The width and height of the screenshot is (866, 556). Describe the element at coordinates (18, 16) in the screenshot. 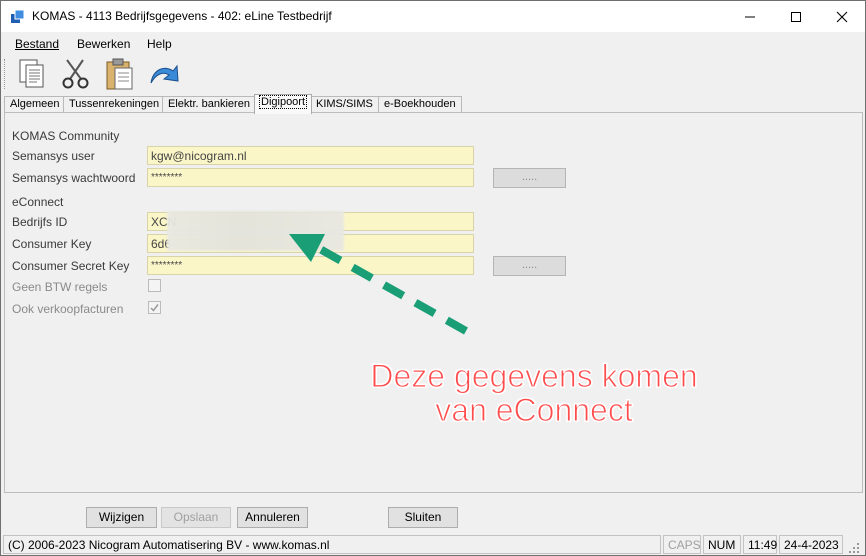

I see `app-icon` at that location.